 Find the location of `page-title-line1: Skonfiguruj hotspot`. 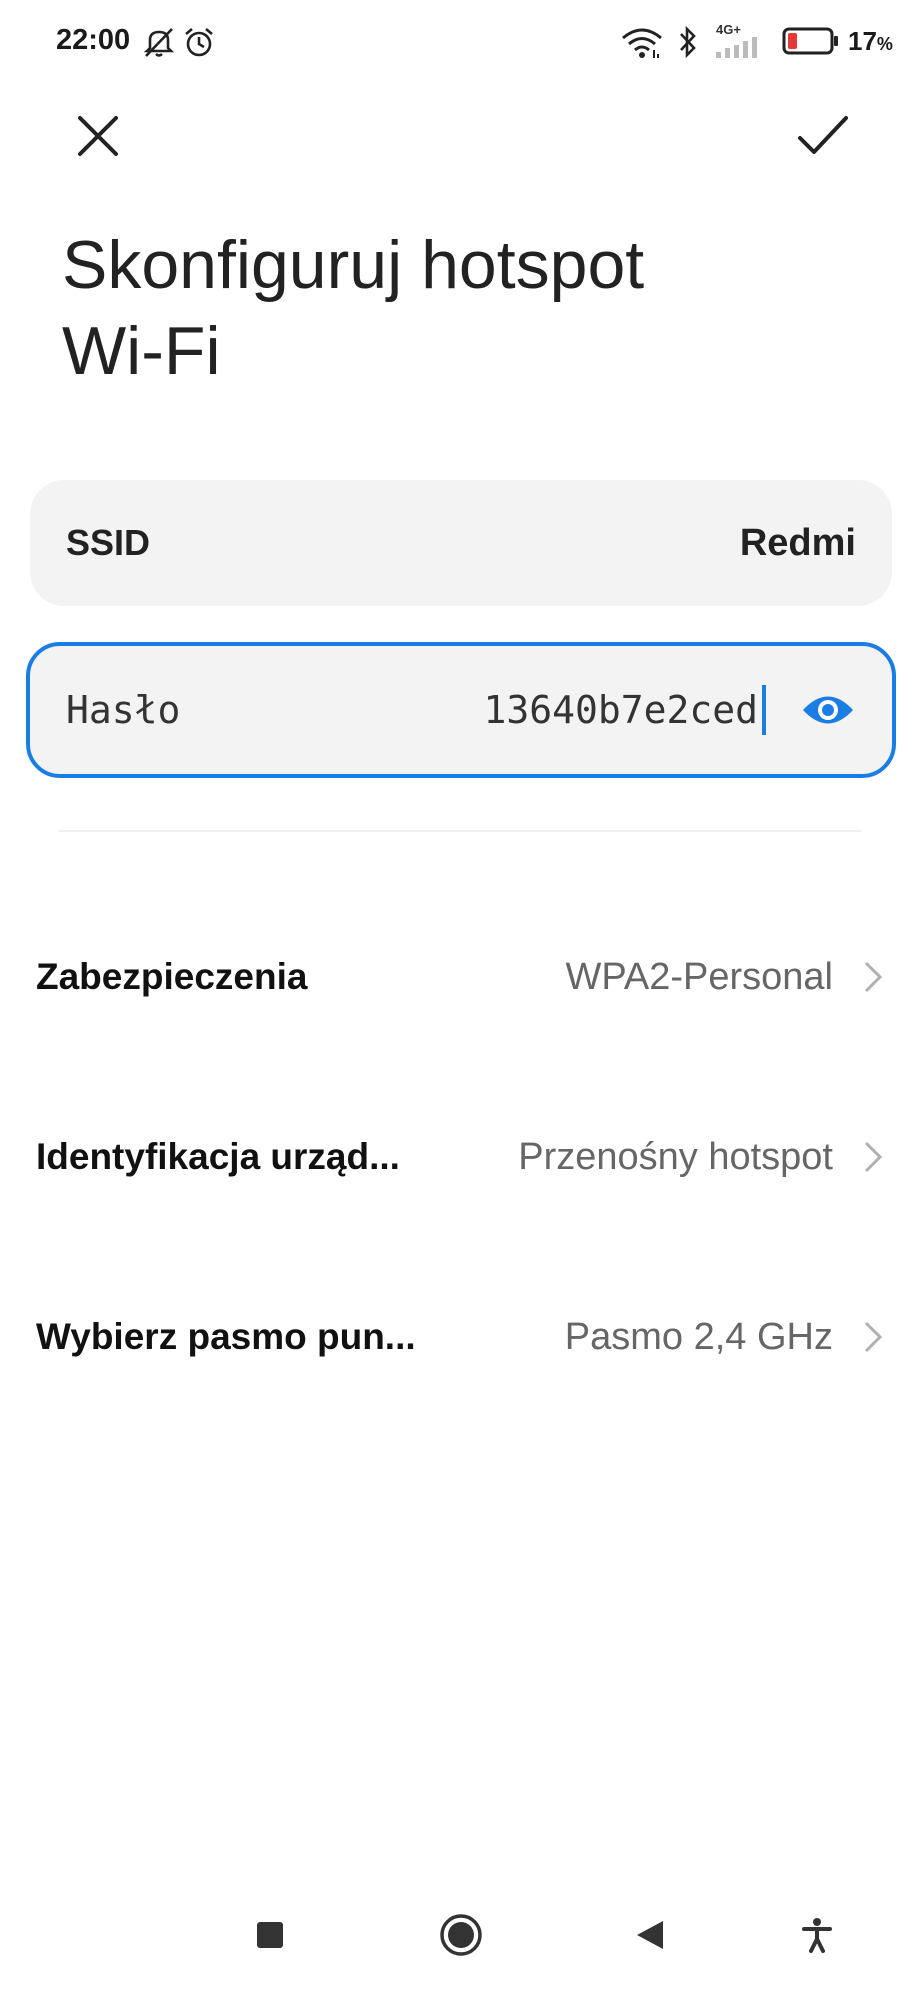

page-title-line1: Skonfiguruj hotspot is located at coordinates (353, 265).